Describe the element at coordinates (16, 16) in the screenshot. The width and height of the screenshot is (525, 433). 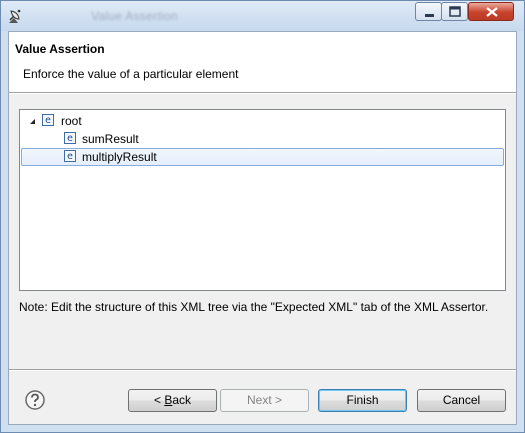
I see `satellite-dish-icon` at that location.